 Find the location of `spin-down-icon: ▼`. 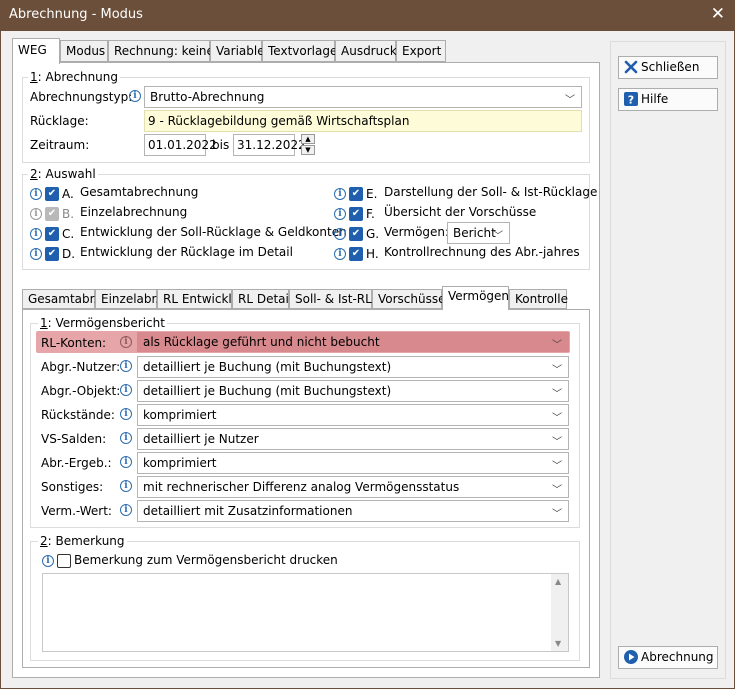

spin-down-icon: ▼ is located at coordinates (308, 150).